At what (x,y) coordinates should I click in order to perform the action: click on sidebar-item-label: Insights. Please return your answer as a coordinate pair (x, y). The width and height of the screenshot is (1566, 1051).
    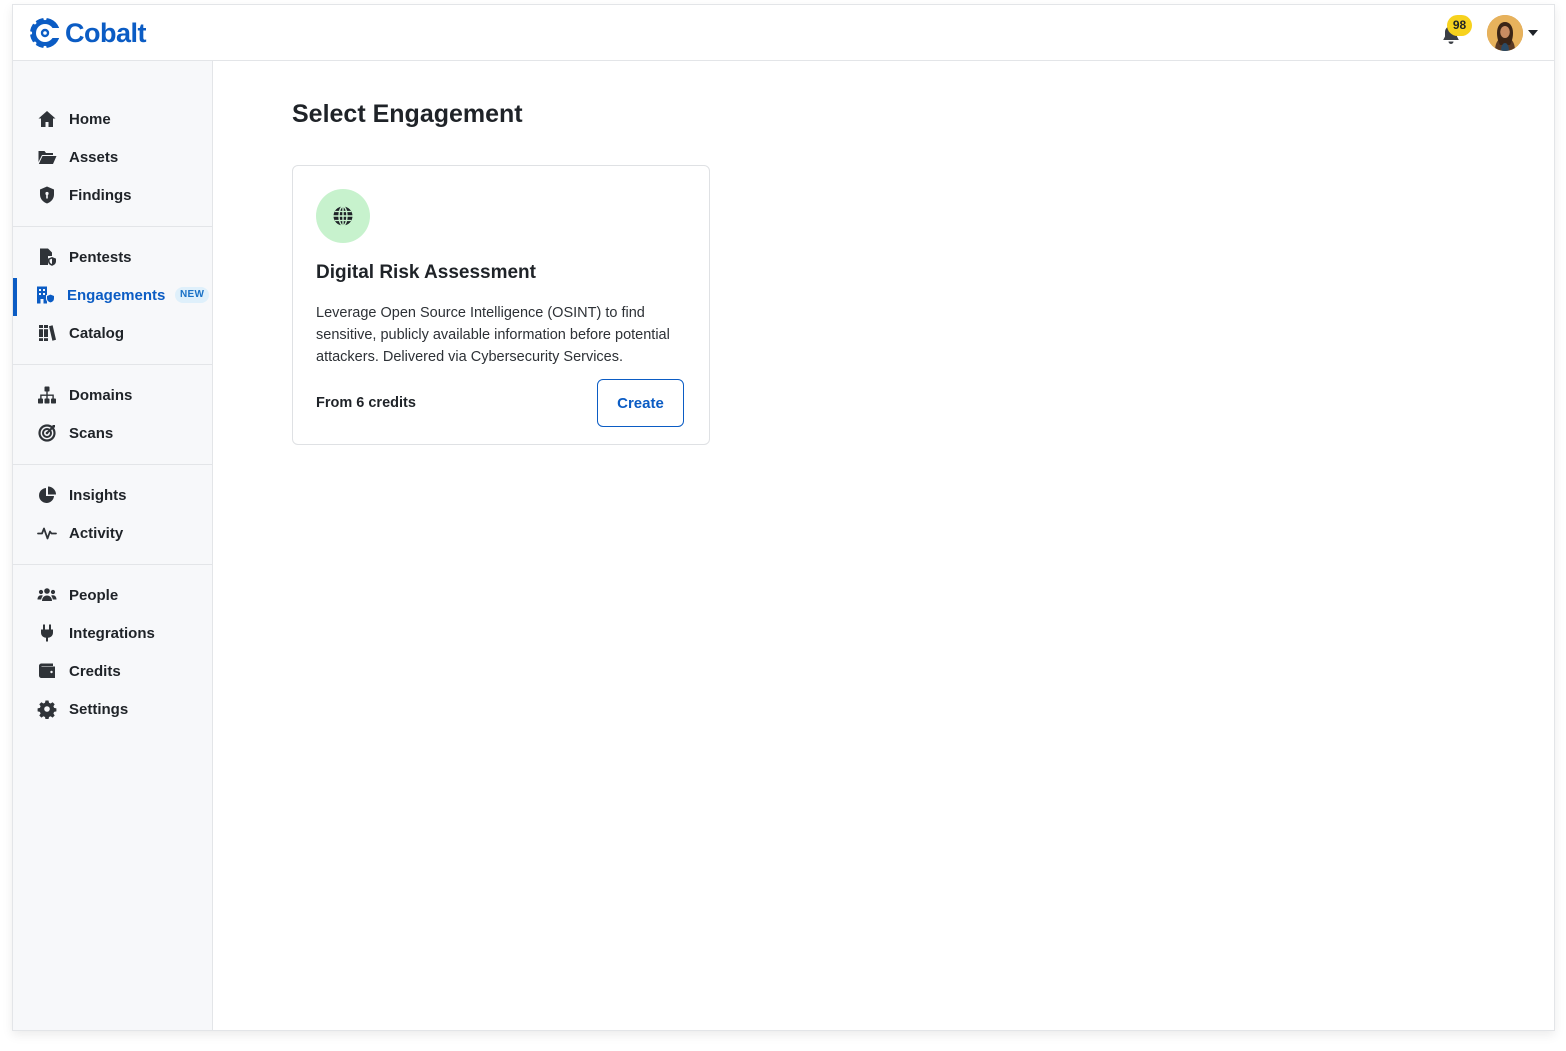
    Looking at the image, I should click on (98, 495).